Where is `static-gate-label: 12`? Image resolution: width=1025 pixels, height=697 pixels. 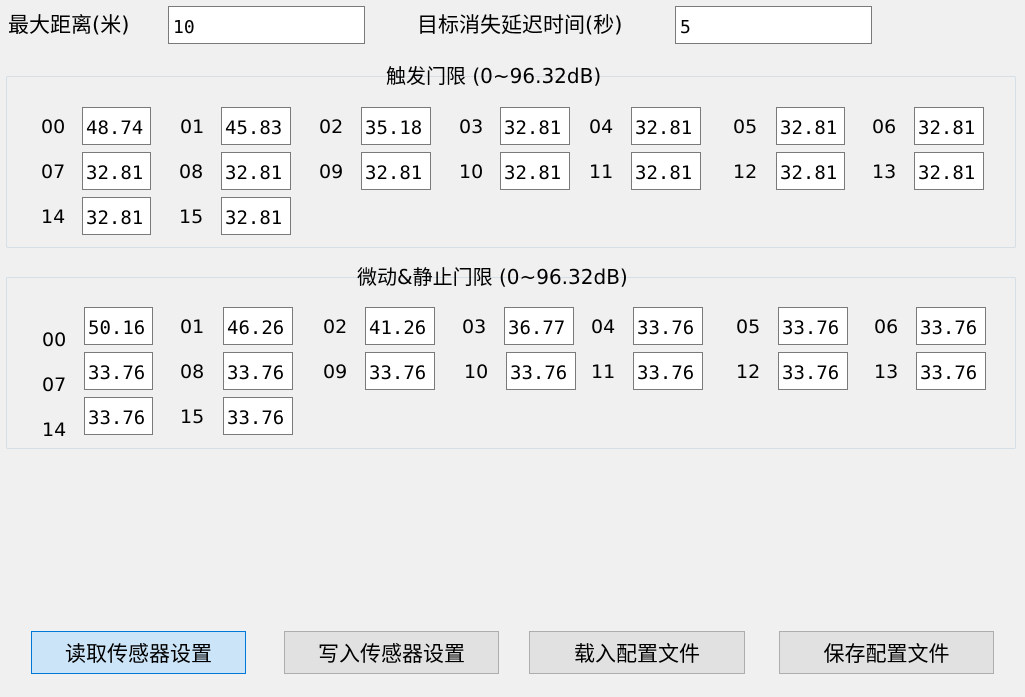 static-gate-label: 12 is located at coordinates (748, 372).